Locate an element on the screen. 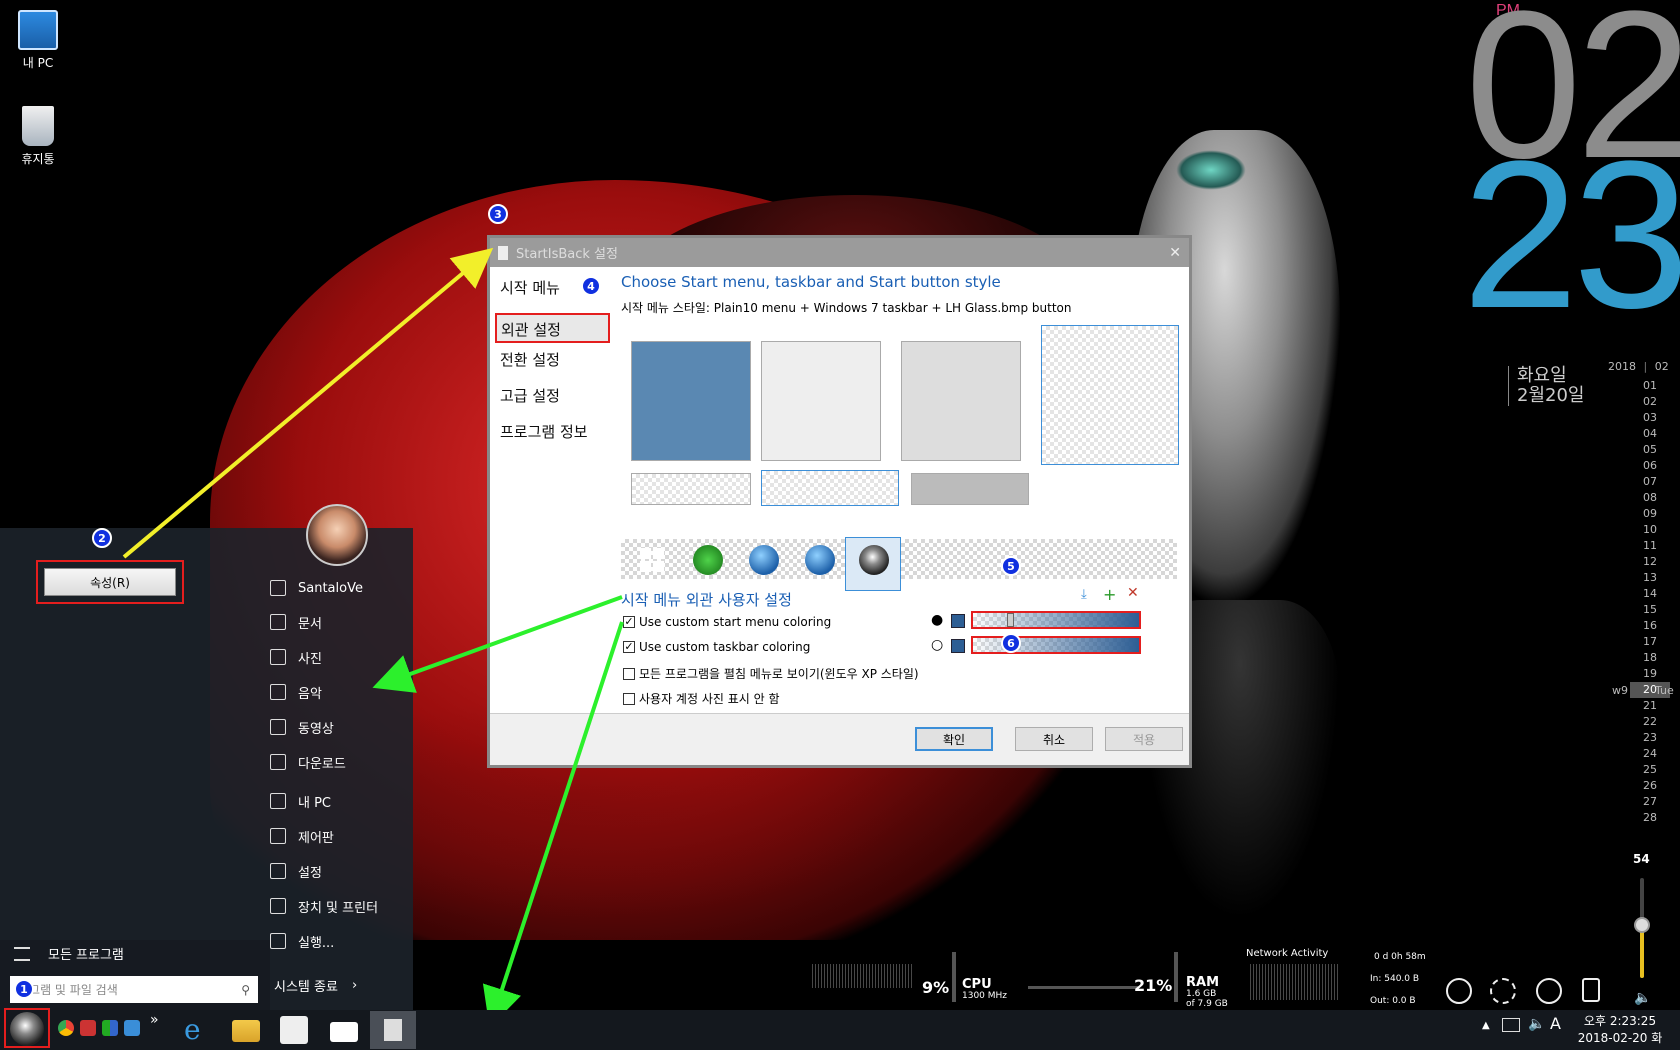 This screenshot has width=1680, height=1050. option-checkbox-3: 모든 프로그램을 펼침 메뉴로 보이기(윈도우 XP 스타일) is located at coordinates (771, 673).